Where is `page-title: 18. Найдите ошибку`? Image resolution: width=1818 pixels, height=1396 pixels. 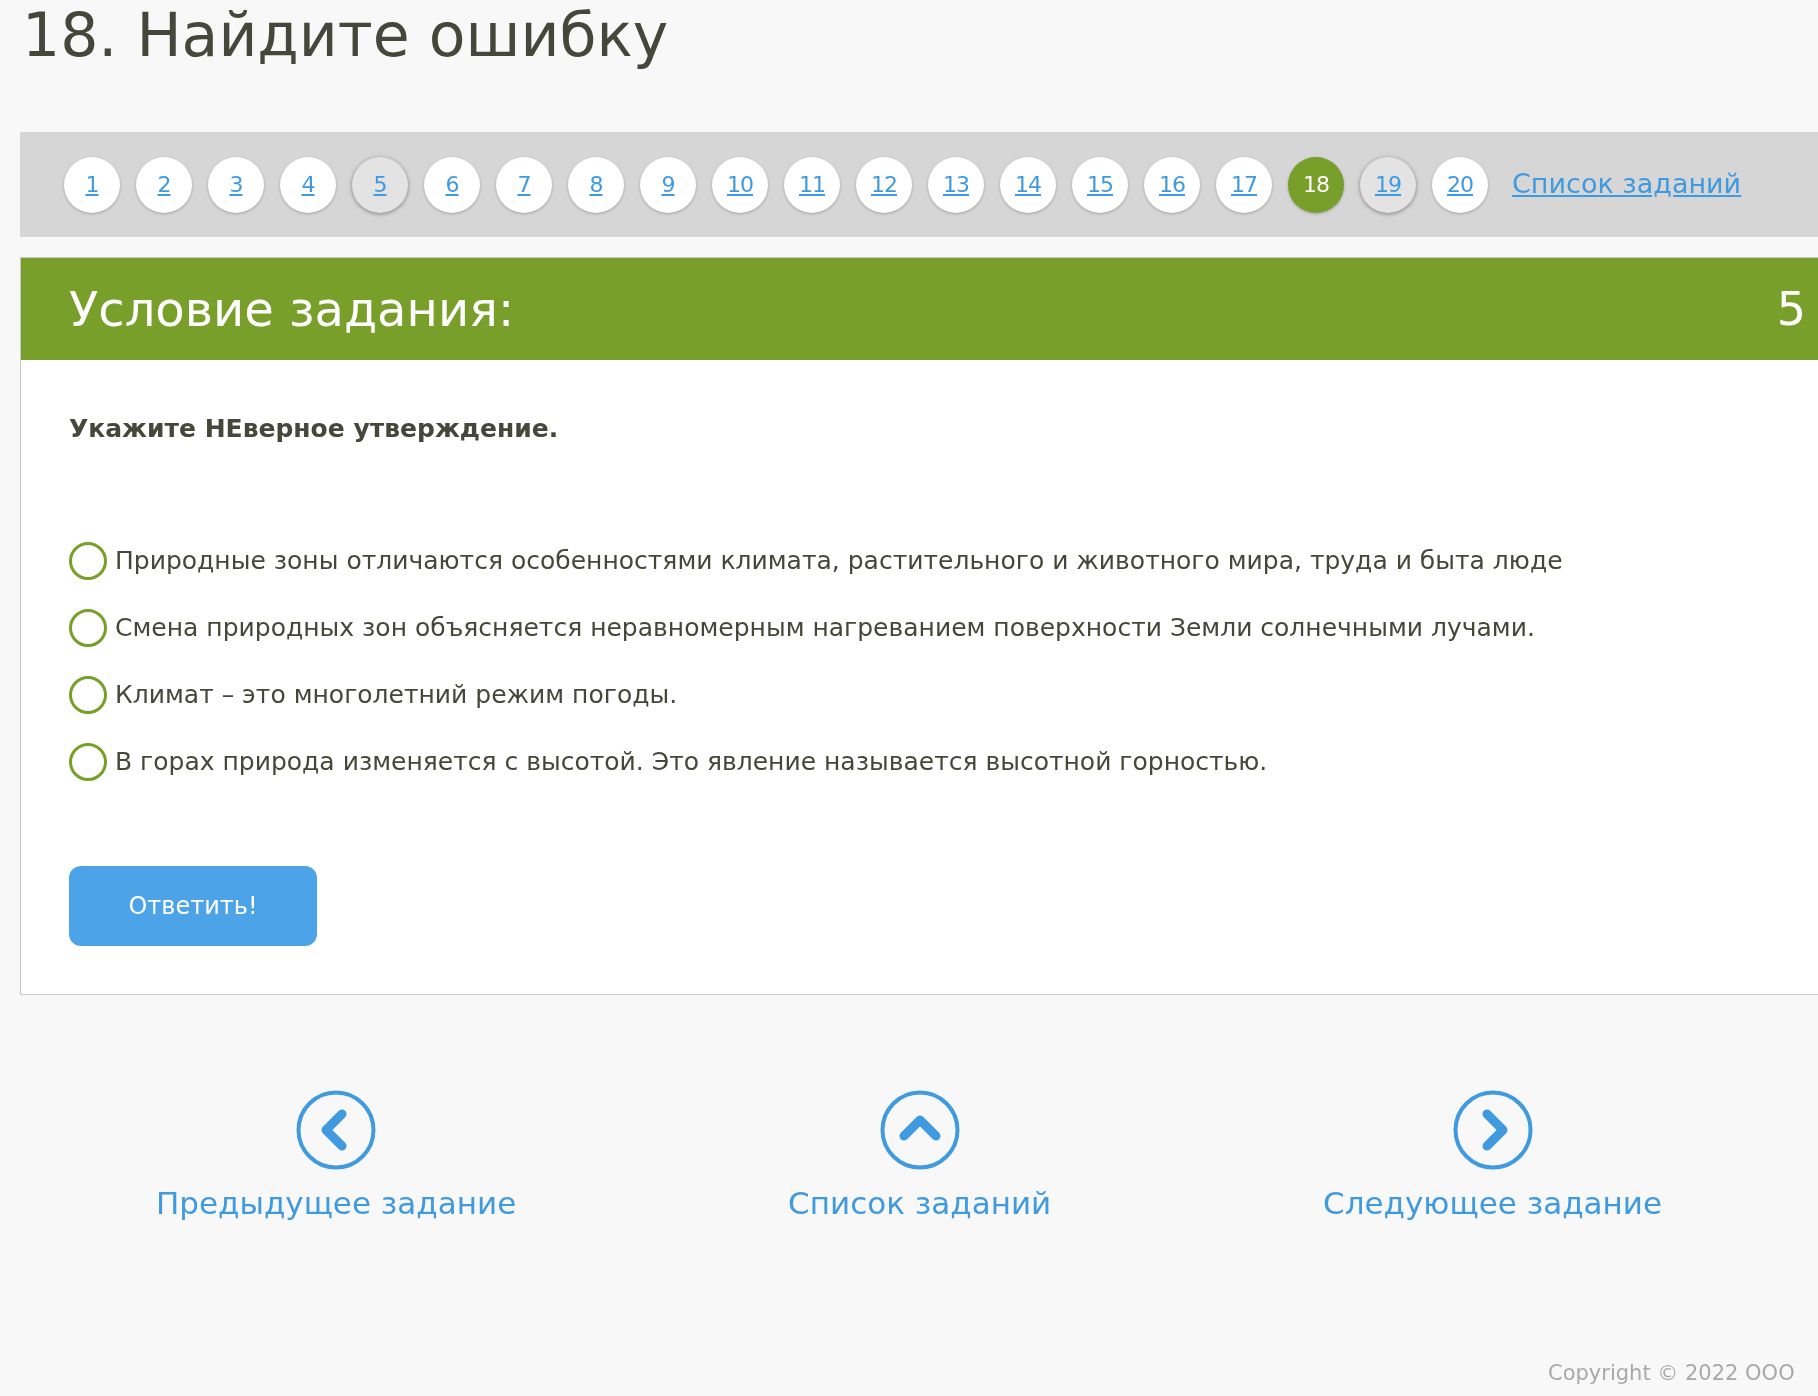
page-title: 18. Найдите ошибку is located at coordinates (346, 35).